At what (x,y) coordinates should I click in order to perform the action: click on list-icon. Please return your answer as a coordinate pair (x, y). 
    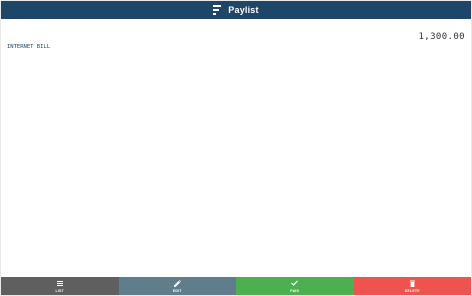
    Looking at the image, I should click on (59, 283).